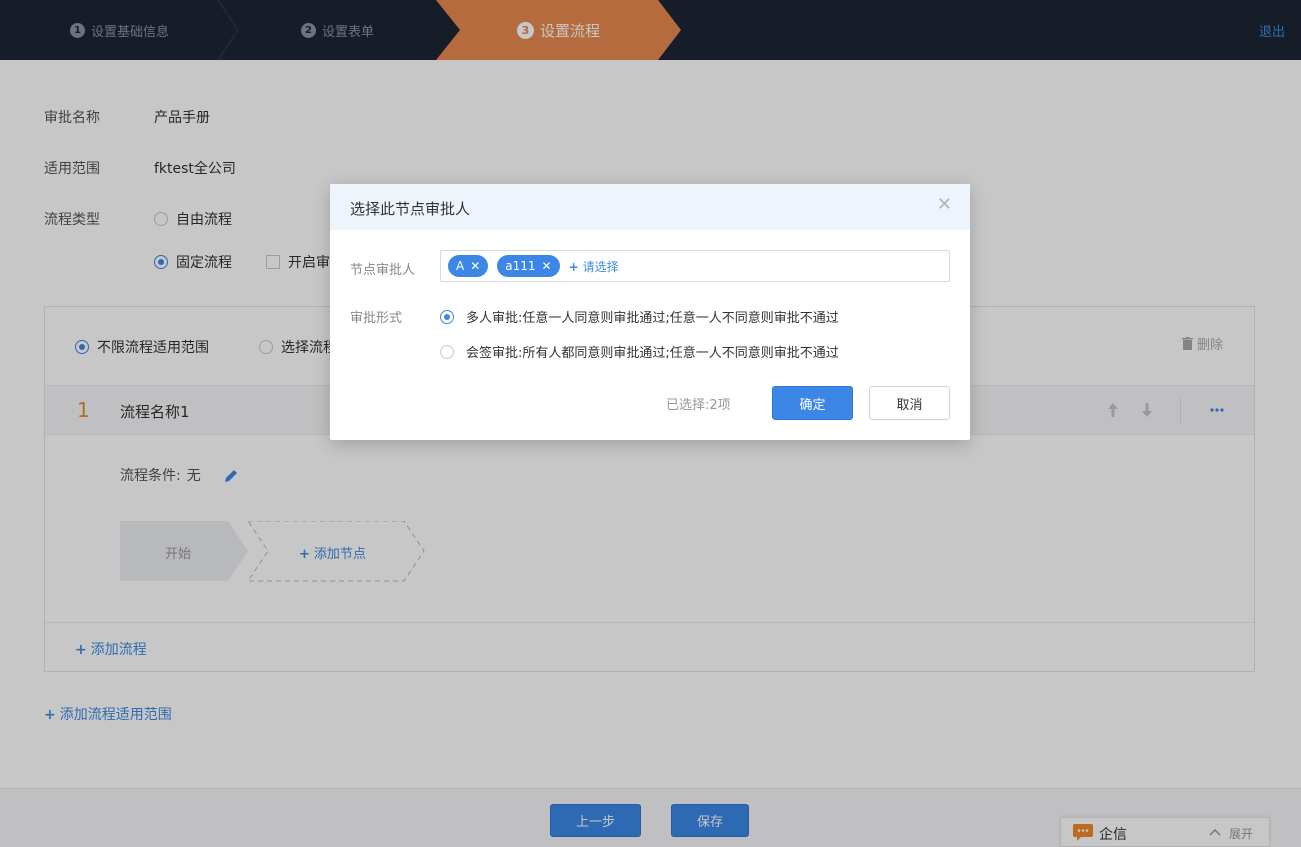  I want to click on mode-multi-option: 多人审批:任意一人同意则审批通过;任意一人不同意则审批不通过, so click(639, 316).